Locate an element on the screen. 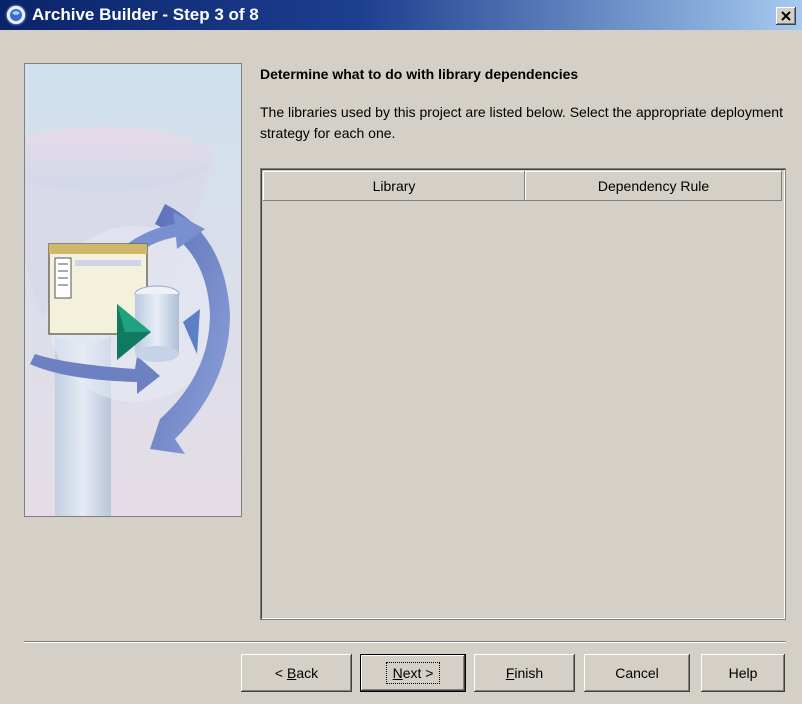  finish-button-label: Finish is located at coordinates (524, 673).